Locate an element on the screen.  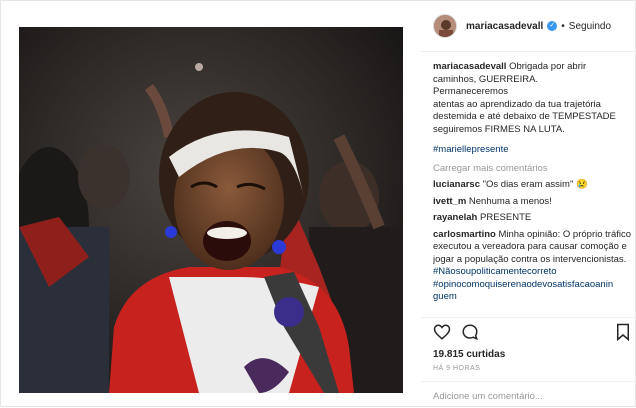
caption-text-6: seguiremos FIRMES NA LUTA. is located at coordinates (499, 129).